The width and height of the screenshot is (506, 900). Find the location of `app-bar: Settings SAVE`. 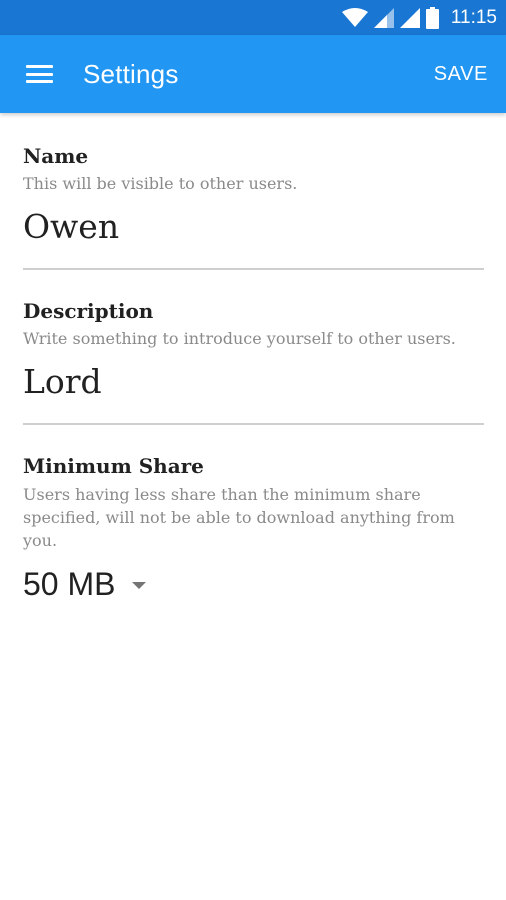

app-bar: Settings SAVE is located at coordinates (253, 74).